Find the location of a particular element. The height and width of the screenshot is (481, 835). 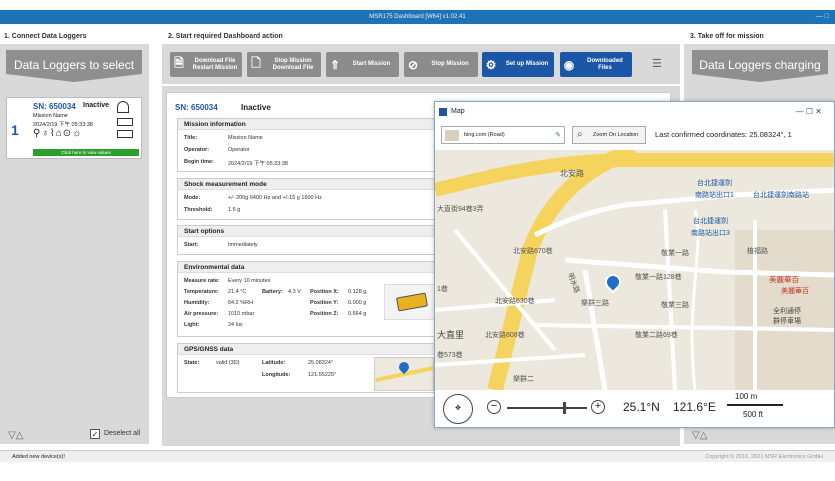

lock-icon is located at coordinates (123, 107).